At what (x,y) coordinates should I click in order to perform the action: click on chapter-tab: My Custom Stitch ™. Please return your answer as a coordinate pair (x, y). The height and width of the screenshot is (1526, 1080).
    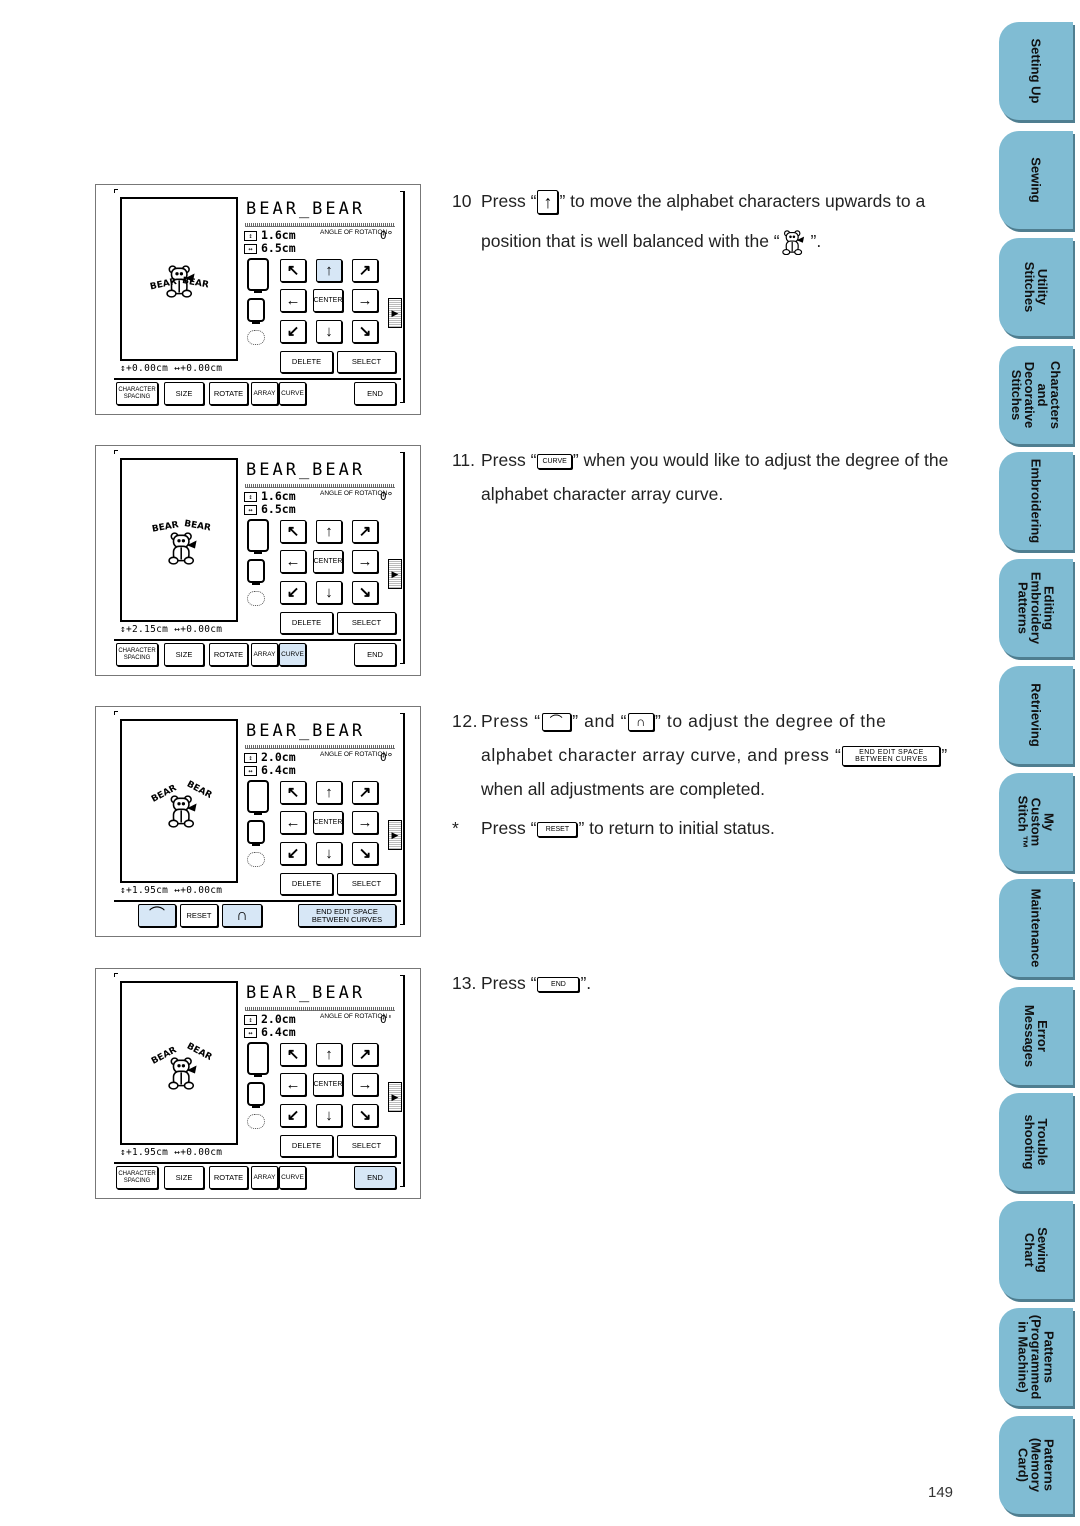
    Looking at the image, I should click on (1036, 822).